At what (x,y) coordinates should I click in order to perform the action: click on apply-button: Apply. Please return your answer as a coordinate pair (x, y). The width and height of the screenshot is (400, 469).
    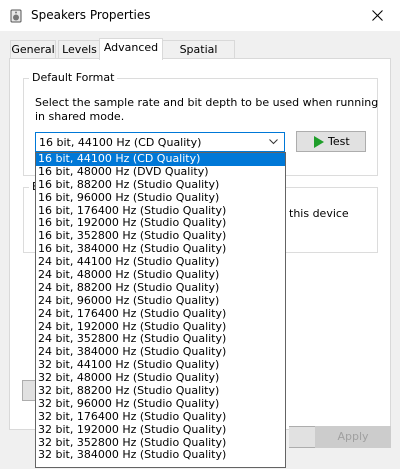
    Looking at the image, I should click on (353, 437).